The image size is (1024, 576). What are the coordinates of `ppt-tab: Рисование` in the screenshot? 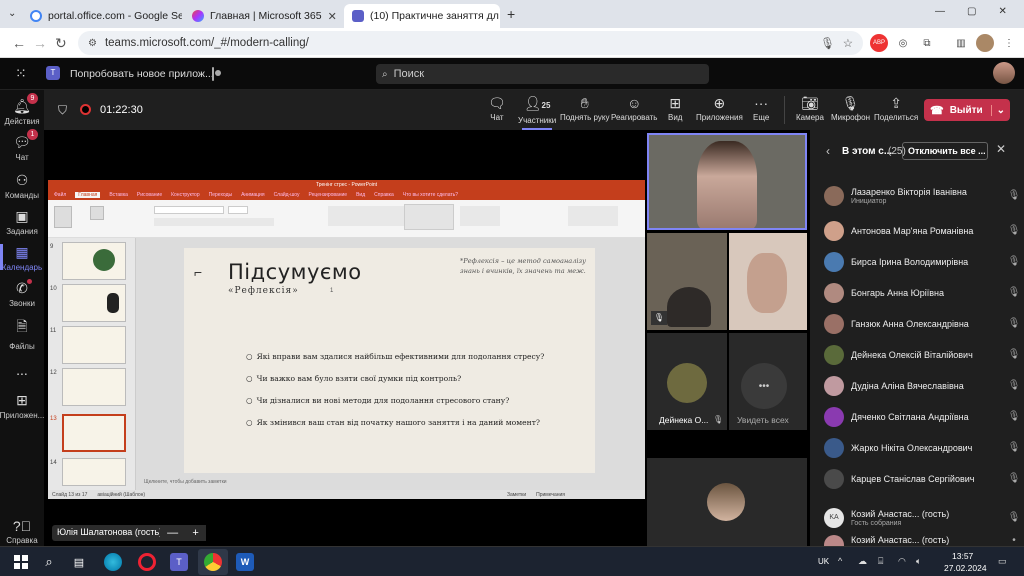 It's located at (149, 195).